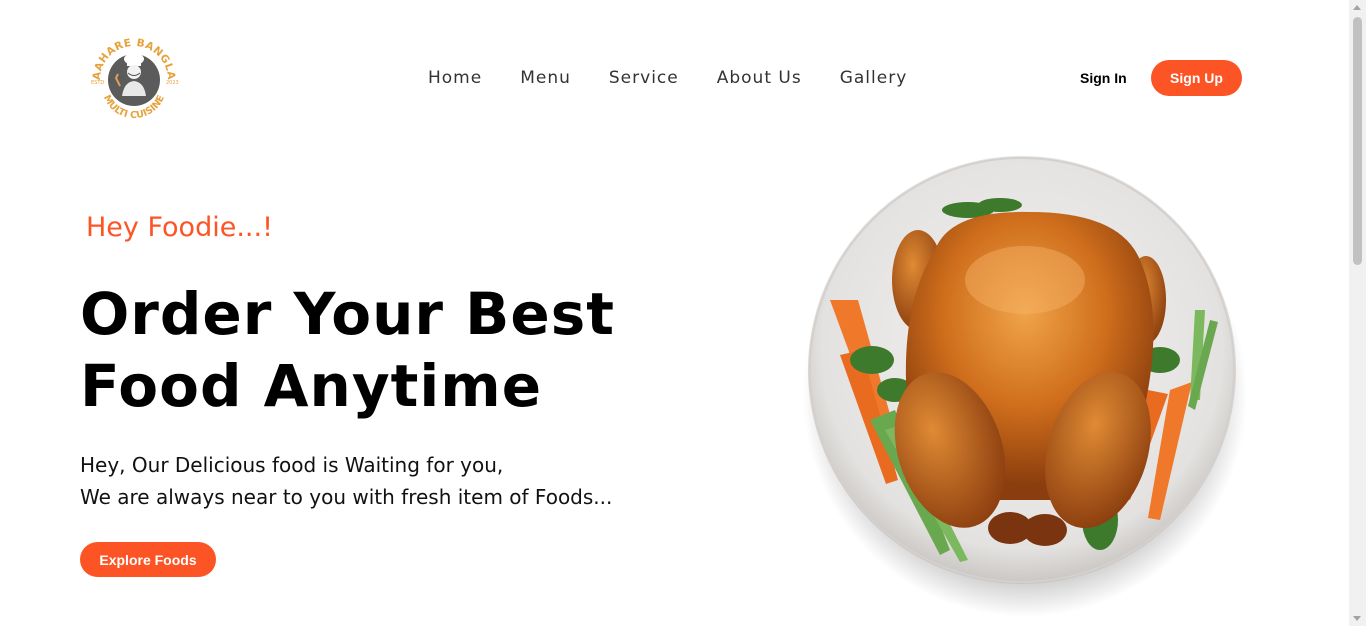 The image size is (1366, 626). Describe the element at coordinates (545, 78) in the screenshot. I see `nav-item-menu: Menu` at that location.